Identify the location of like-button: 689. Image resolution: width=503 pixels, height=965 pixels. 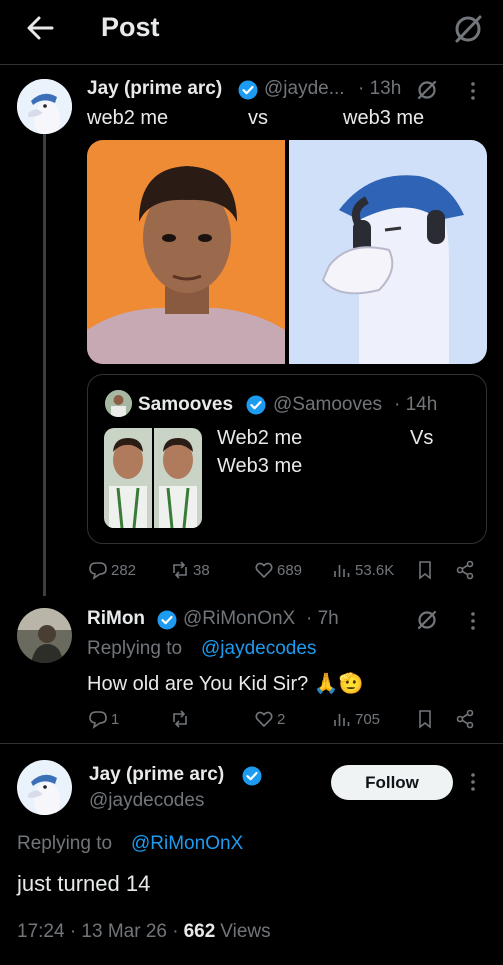
(278, 570).